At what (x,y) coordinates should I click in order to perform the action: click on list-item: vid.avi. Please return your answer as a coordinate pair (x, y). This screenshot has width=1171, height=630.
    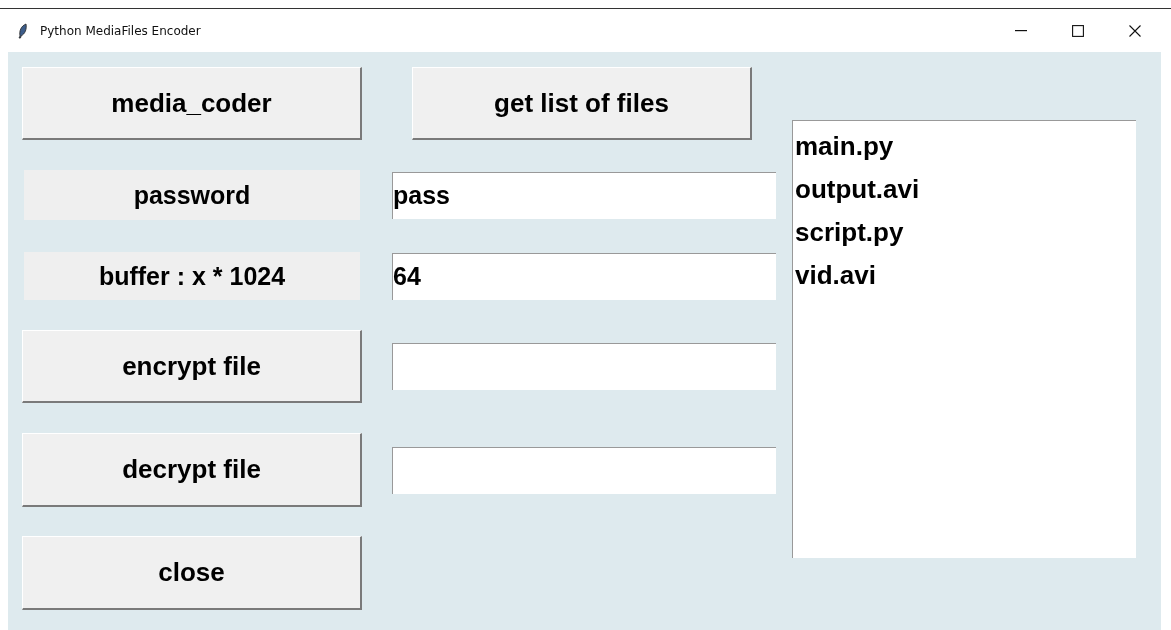
    Looking at the image, I should click on (835, 275).